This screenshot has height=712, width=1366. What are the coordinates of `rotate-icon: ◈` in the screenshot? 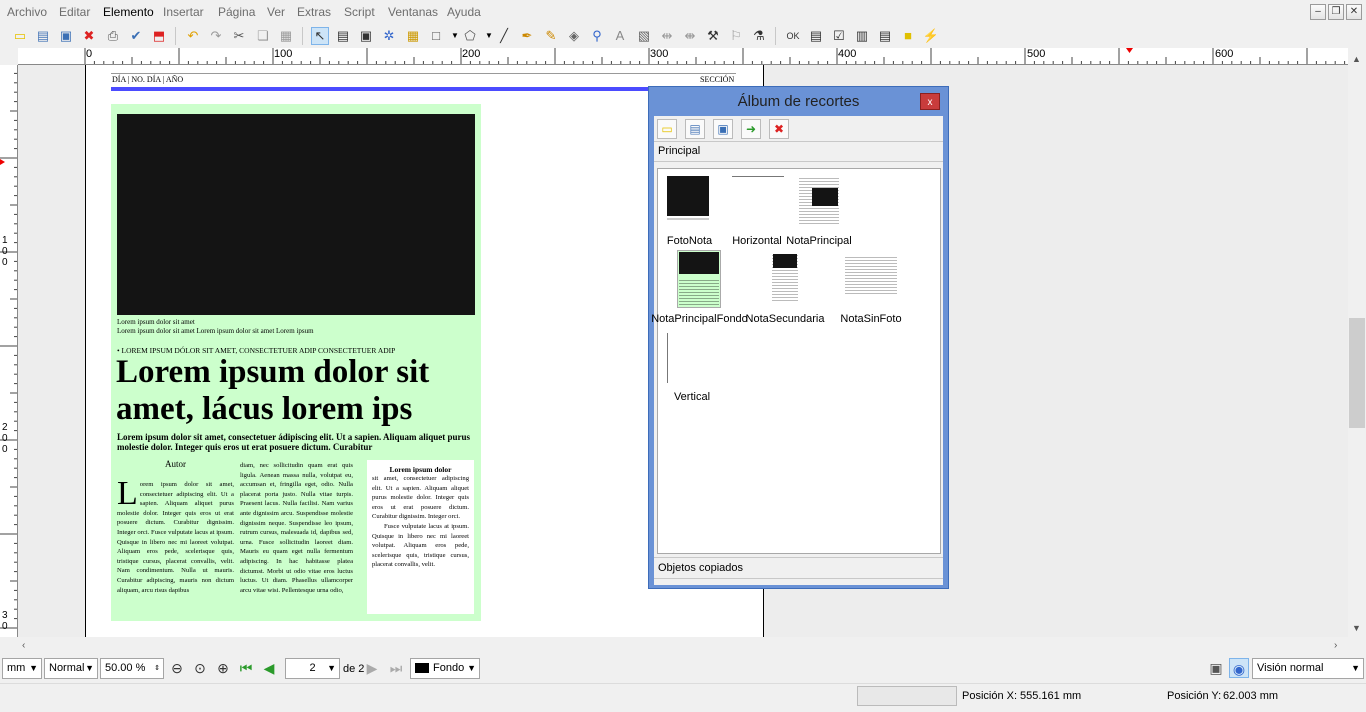 It's located at (574, 36).